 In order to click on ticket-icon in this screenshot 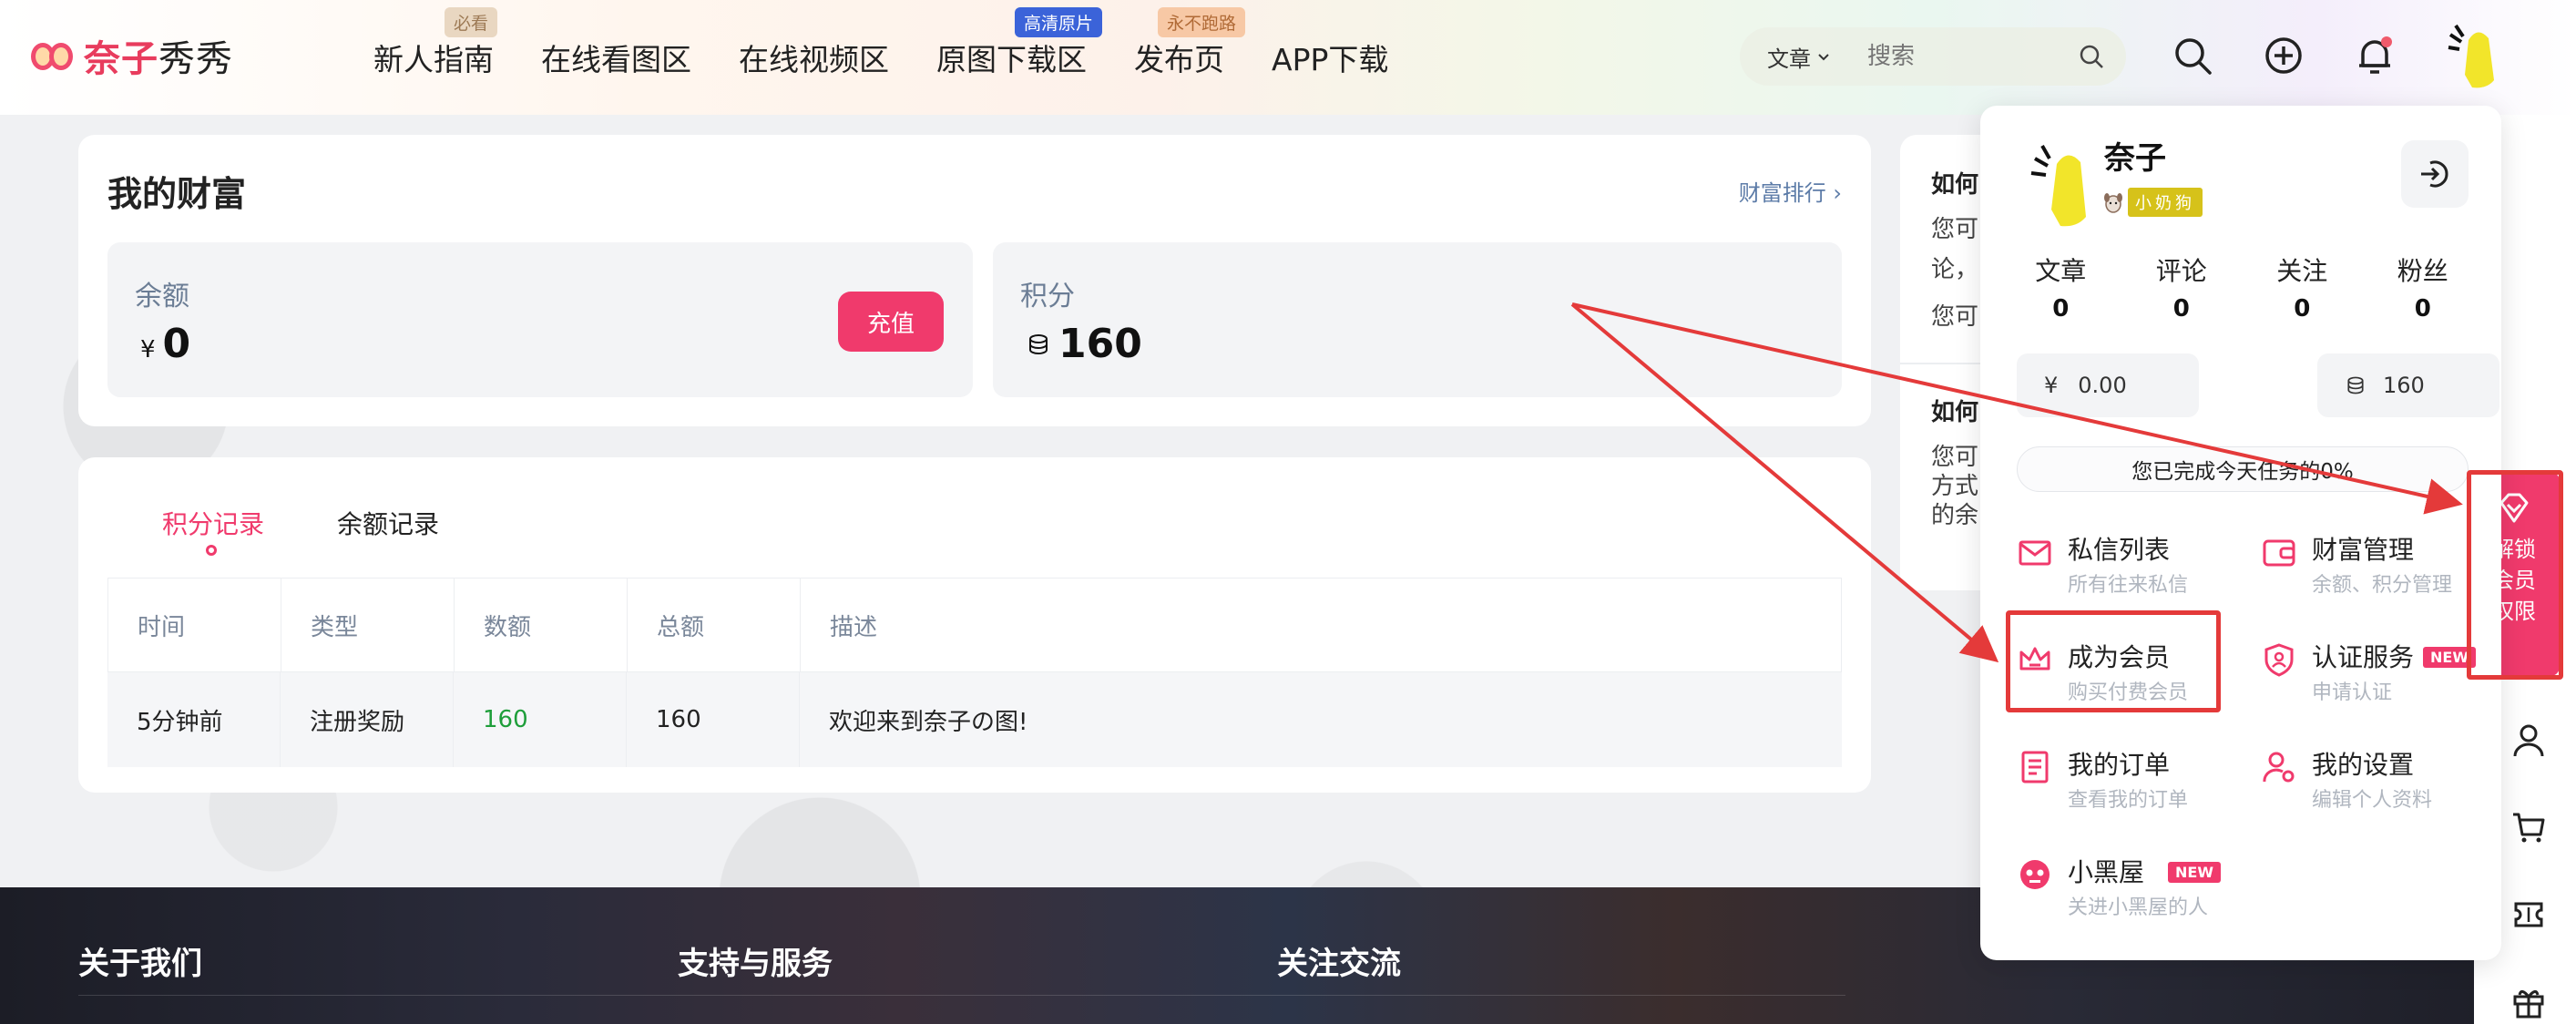, I will do `click(2528, 914)`.